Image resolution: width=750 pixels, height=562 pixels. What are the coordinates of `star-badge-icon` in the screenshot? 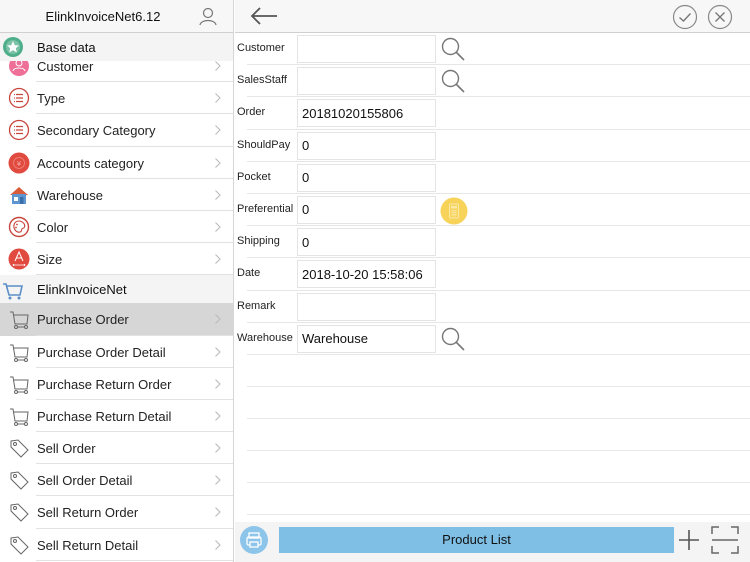 It's located at (13, 47).